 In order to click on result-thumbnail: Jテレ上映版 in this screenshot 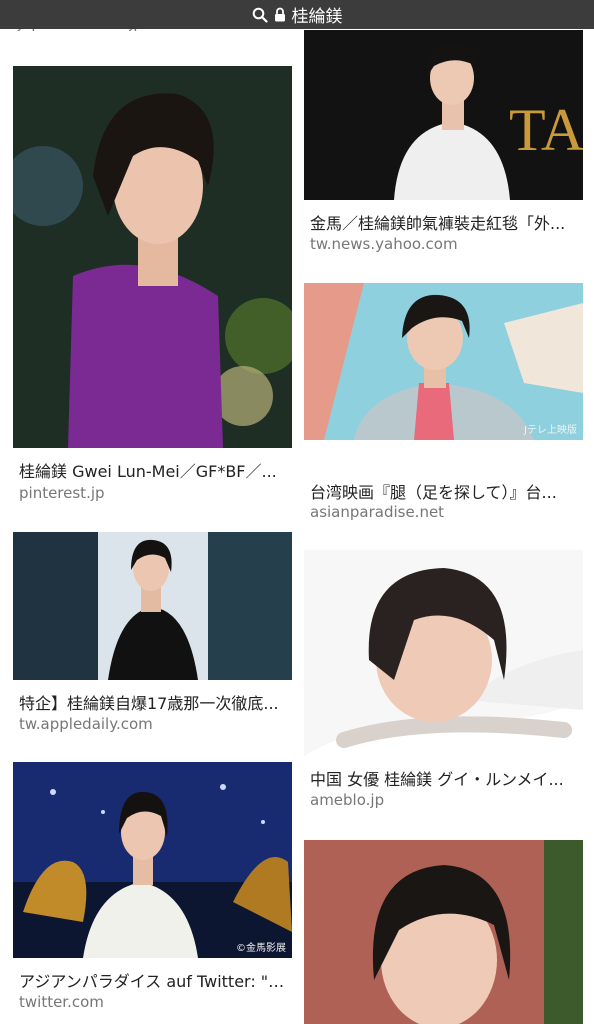, I will do `click(443, 361)`.